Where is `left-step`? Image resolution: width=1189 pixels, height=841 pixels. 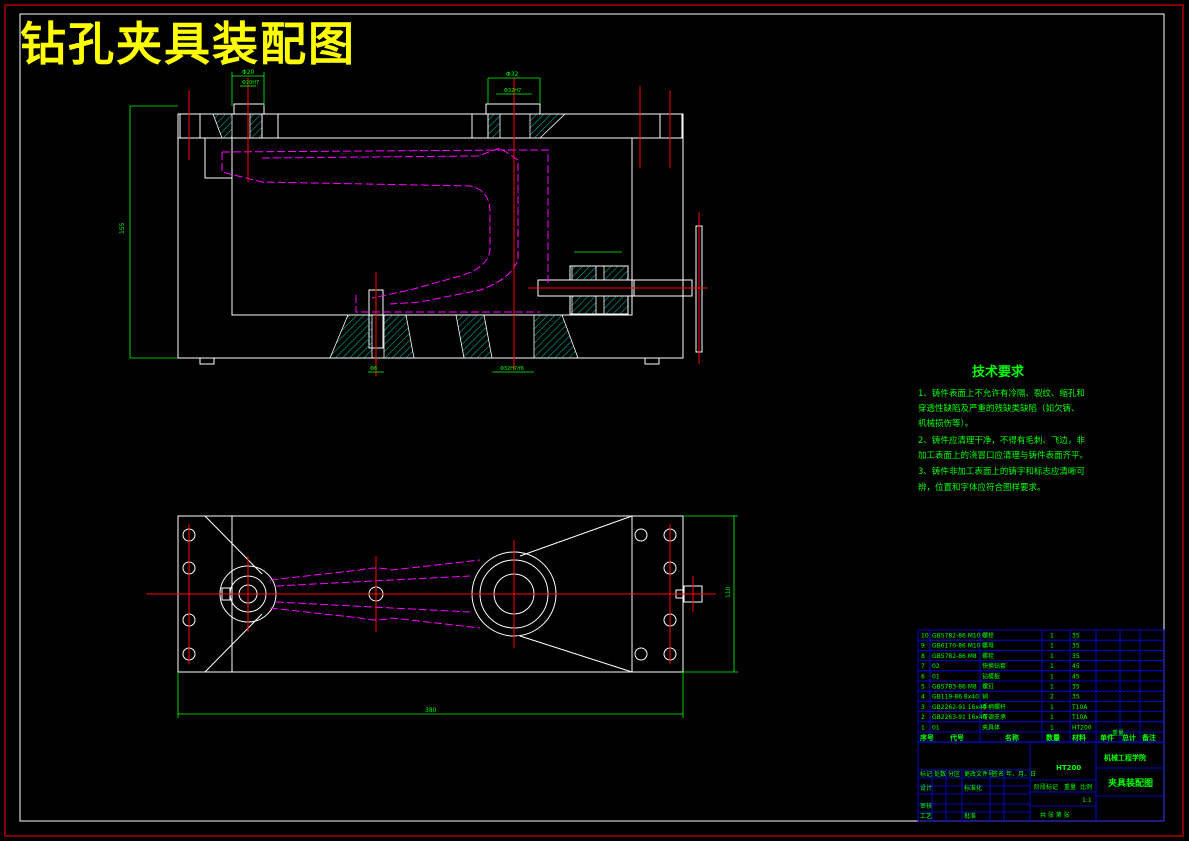
left-step is located at coordinates (218, 158).